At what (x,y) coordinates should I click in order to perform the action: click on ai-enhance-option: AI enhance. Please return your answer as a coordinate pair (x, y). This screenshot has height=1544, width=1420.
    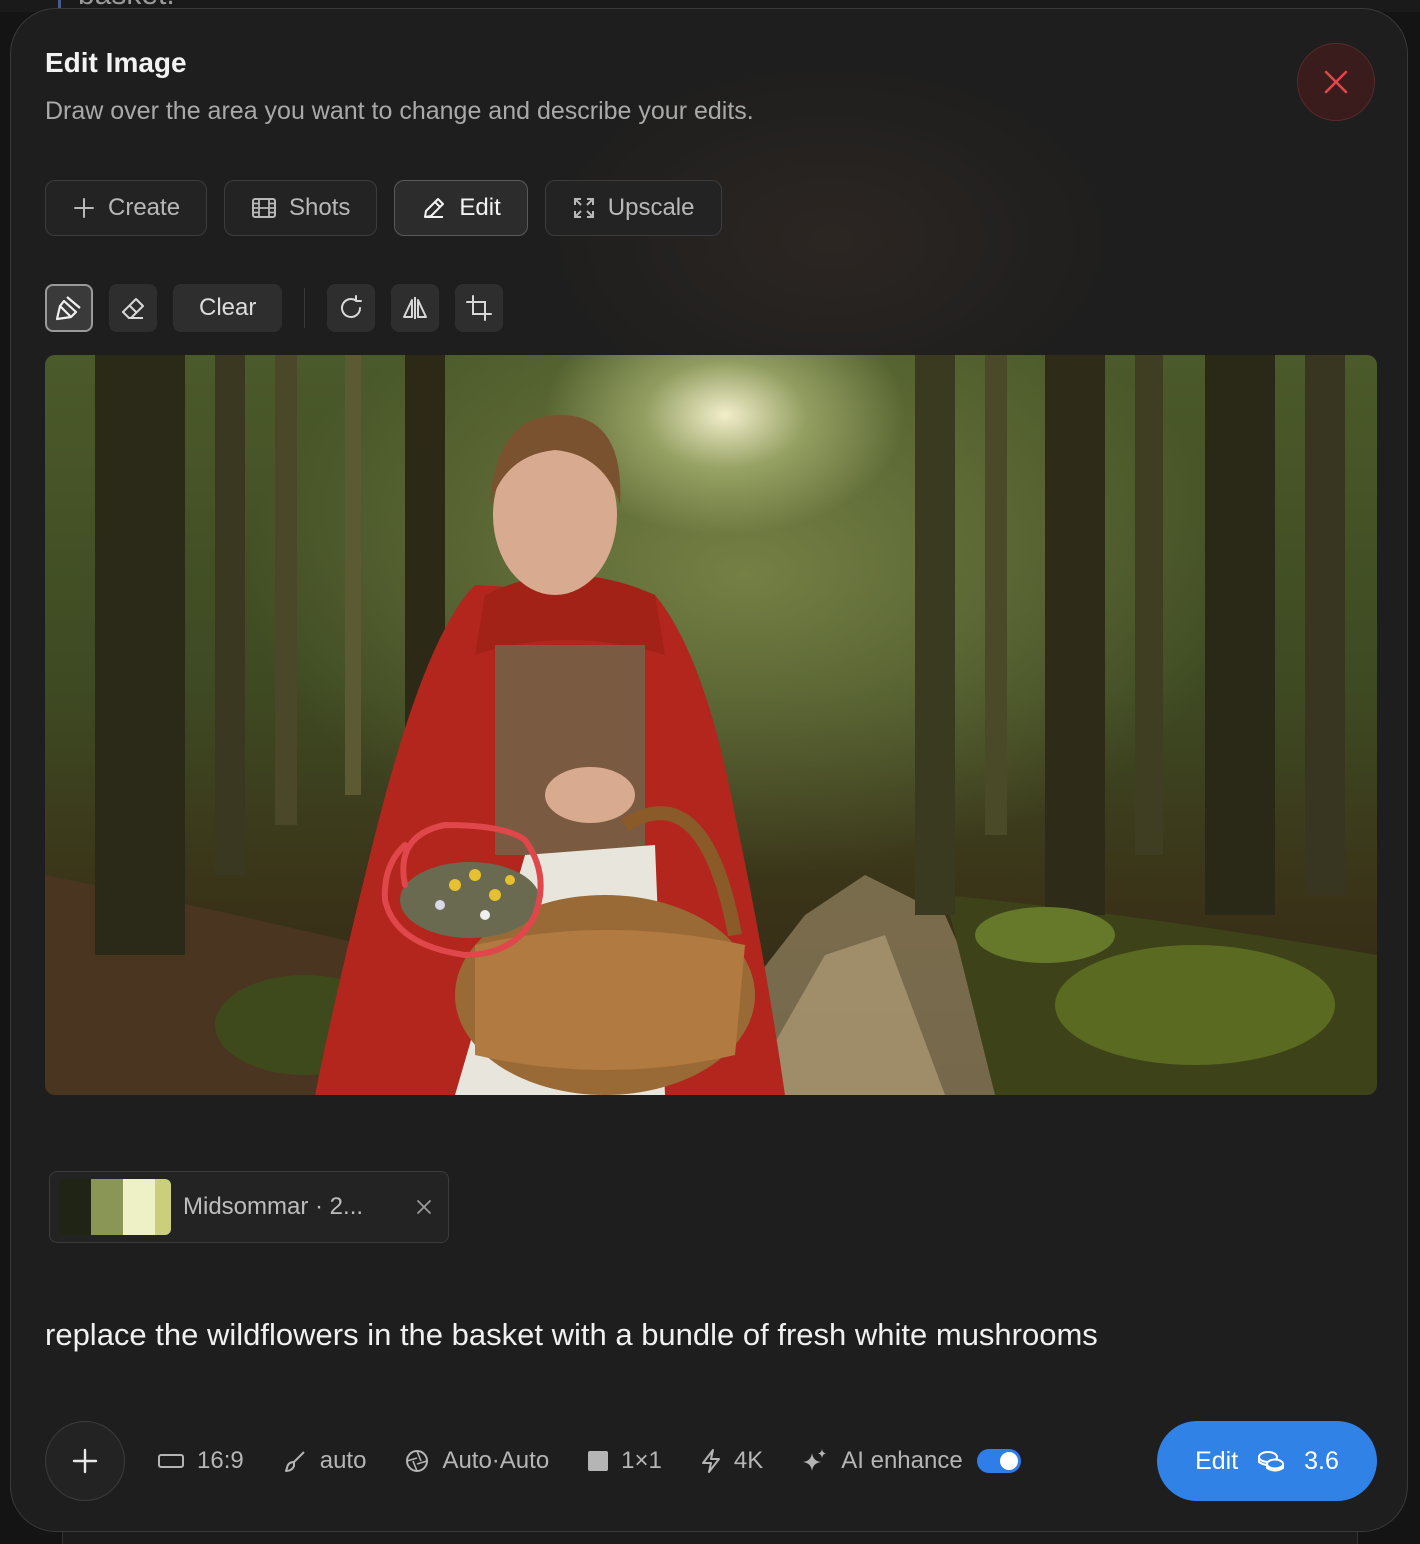
    Looking at the image, I should click on (911, 1461).